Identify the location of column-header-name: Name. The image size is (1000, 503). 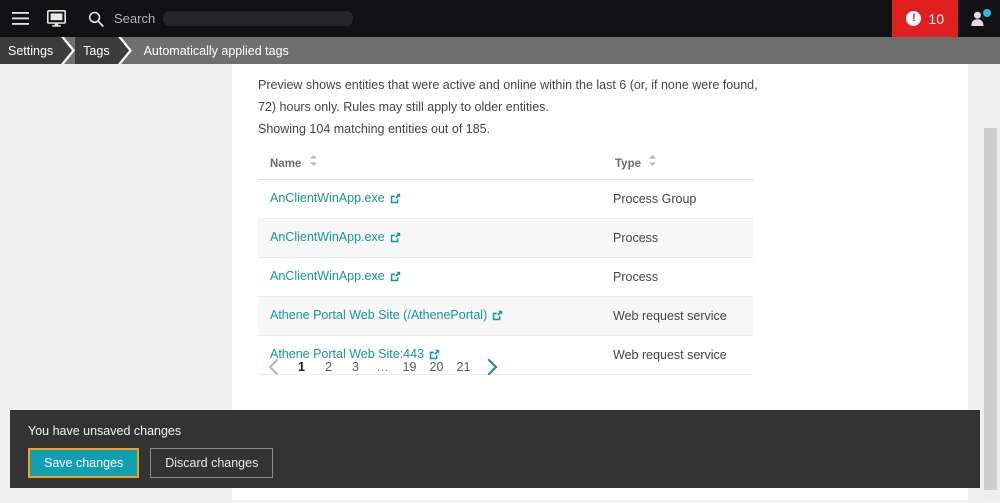
(430, 163).